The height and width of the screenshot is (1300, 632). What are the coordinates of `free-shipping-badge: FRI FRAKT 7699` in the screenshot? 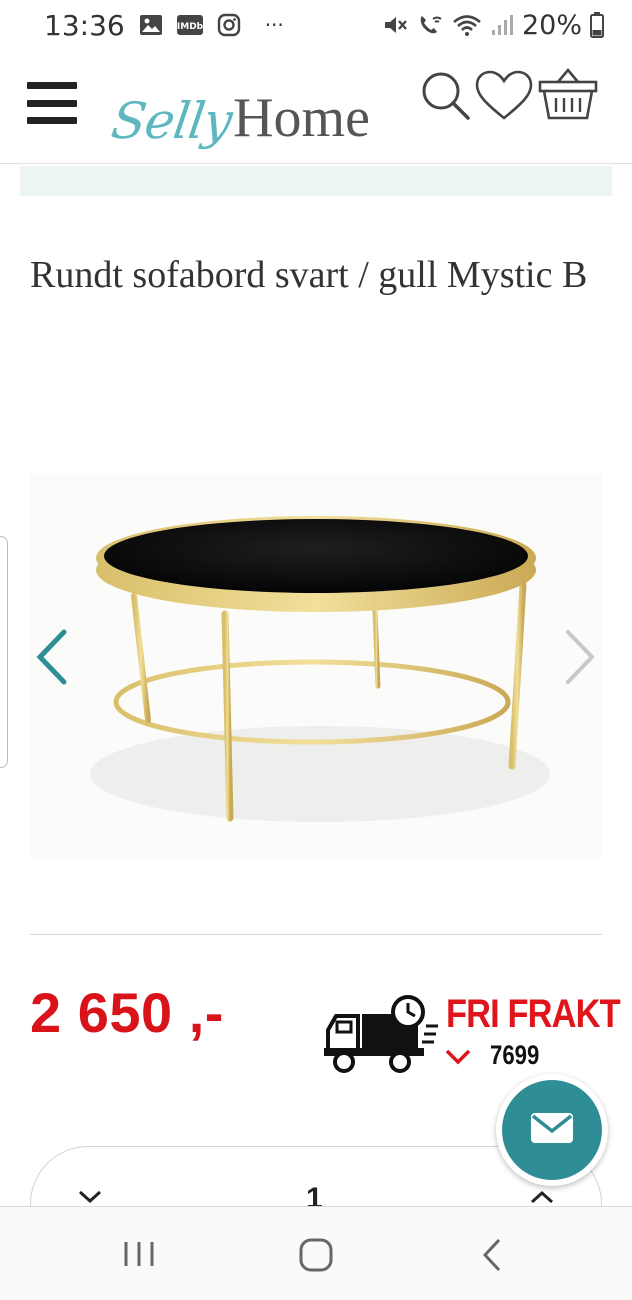 It's located at (471, 1037).